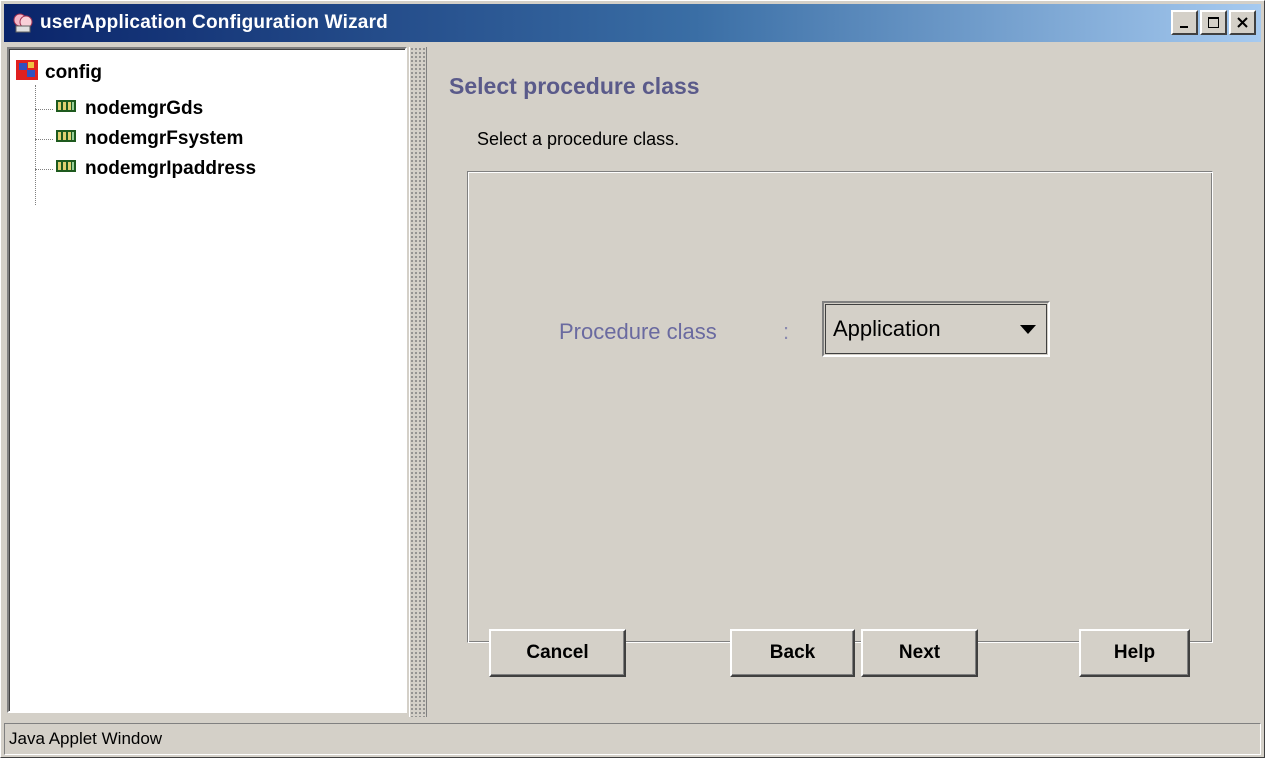 This screenshot has width=1265, height=758. I want to click on help-button: Help, so click(1134, 653).